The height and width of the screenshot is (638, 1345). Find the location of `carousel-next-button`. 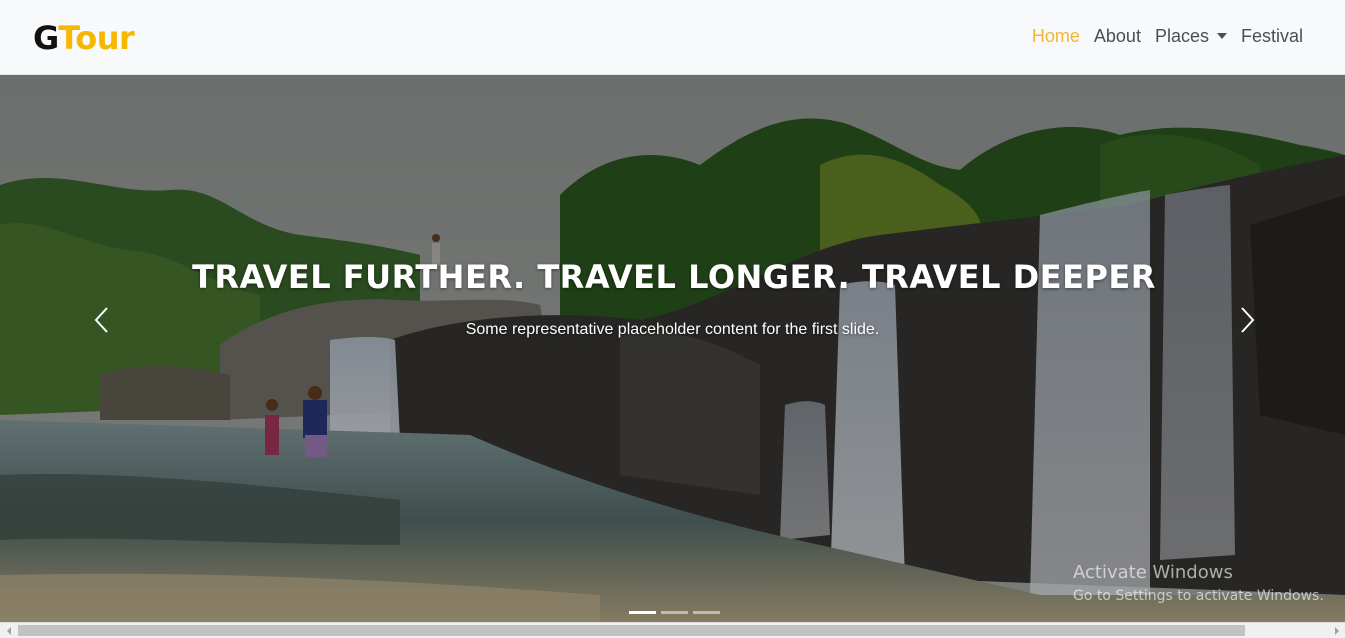

carousel-next-button is located at coordinates (1247, 320).